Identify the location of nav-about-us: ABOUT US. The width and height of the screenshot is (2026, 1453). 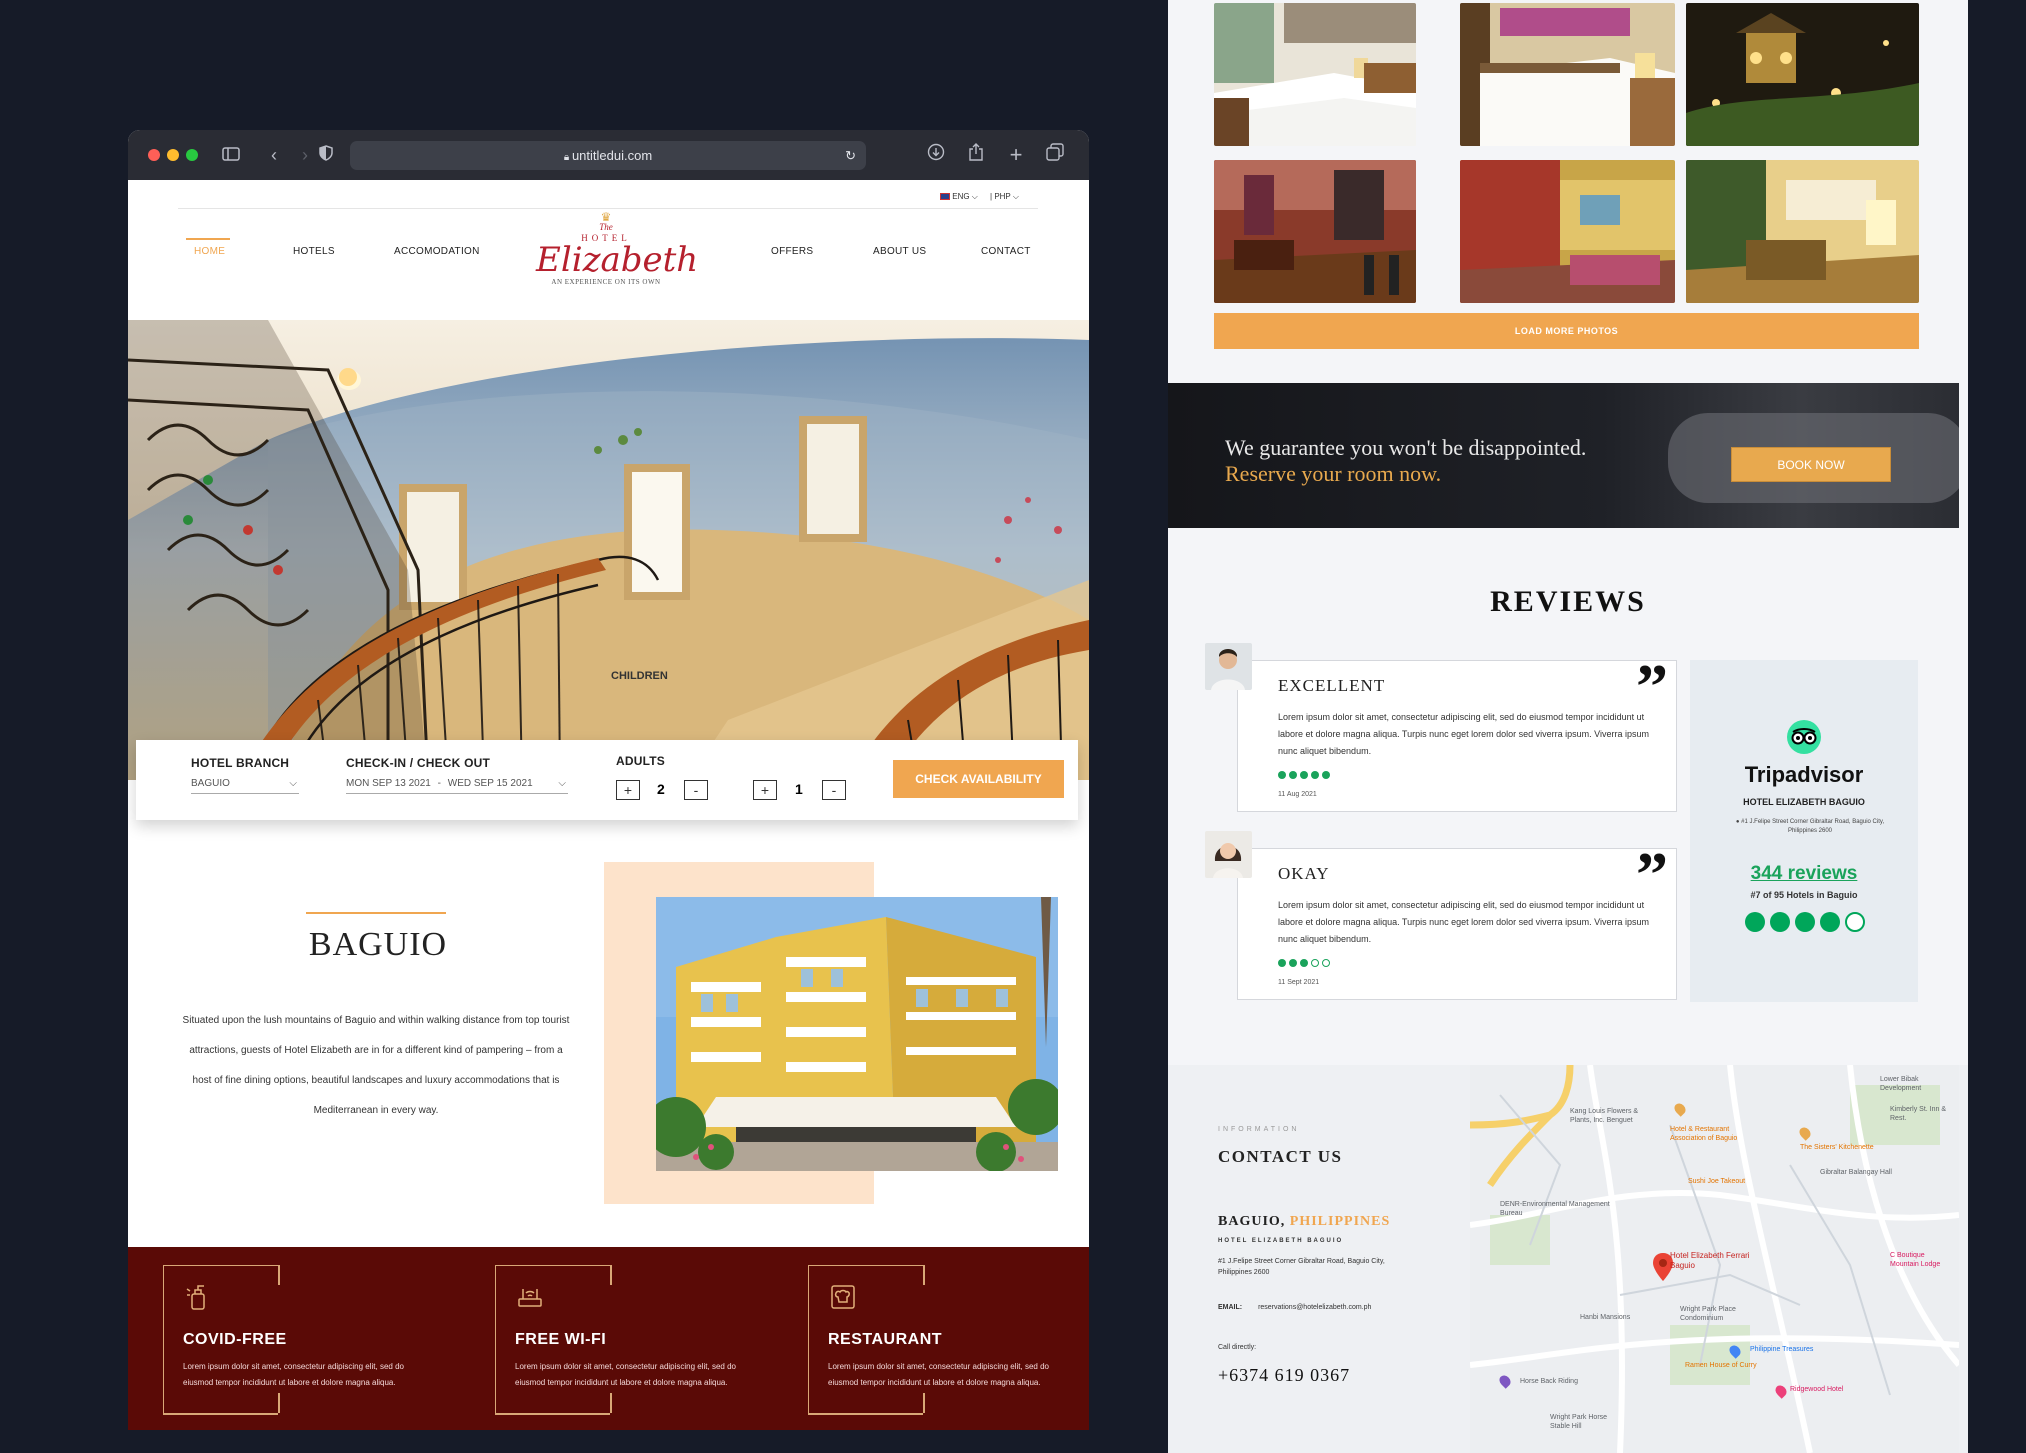
(899, 251).